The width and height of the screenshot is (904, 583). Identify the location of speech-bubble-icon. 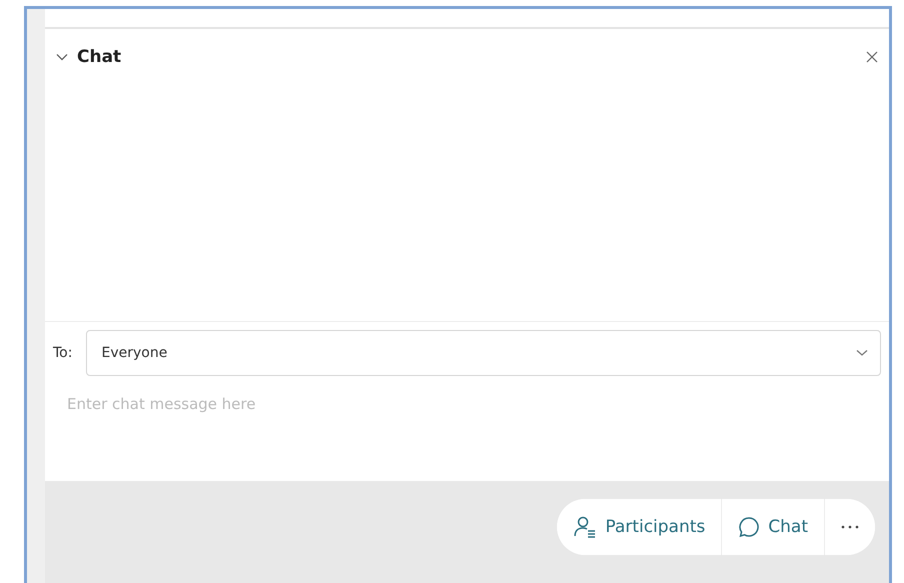
(749, 527).